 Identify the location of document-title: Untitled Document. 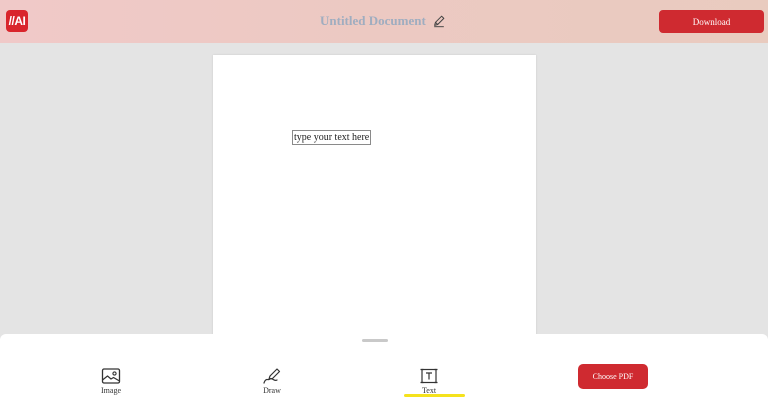
(373, 21).